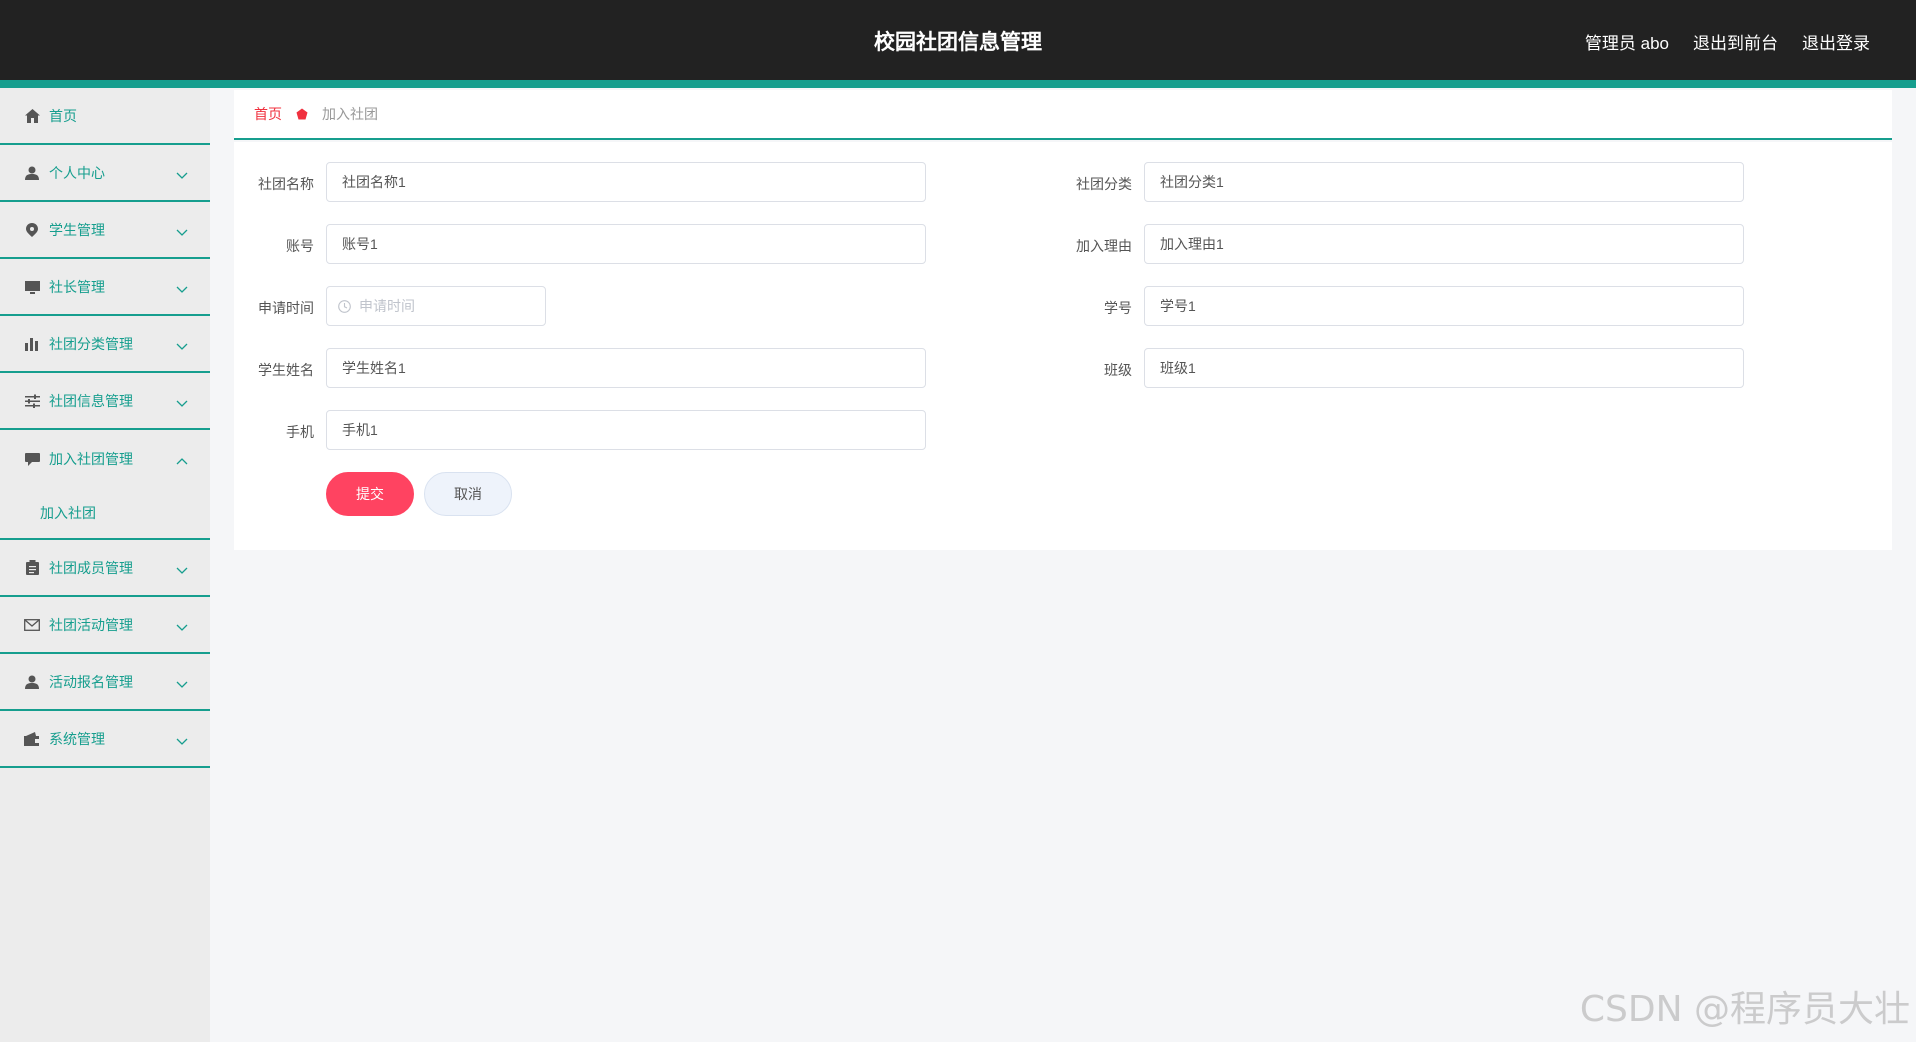 This screenshot has height=1042, width=1916. I want to click on top-actions: 管理员 abo 退出到前台 退出登录, so click(1727, 41).